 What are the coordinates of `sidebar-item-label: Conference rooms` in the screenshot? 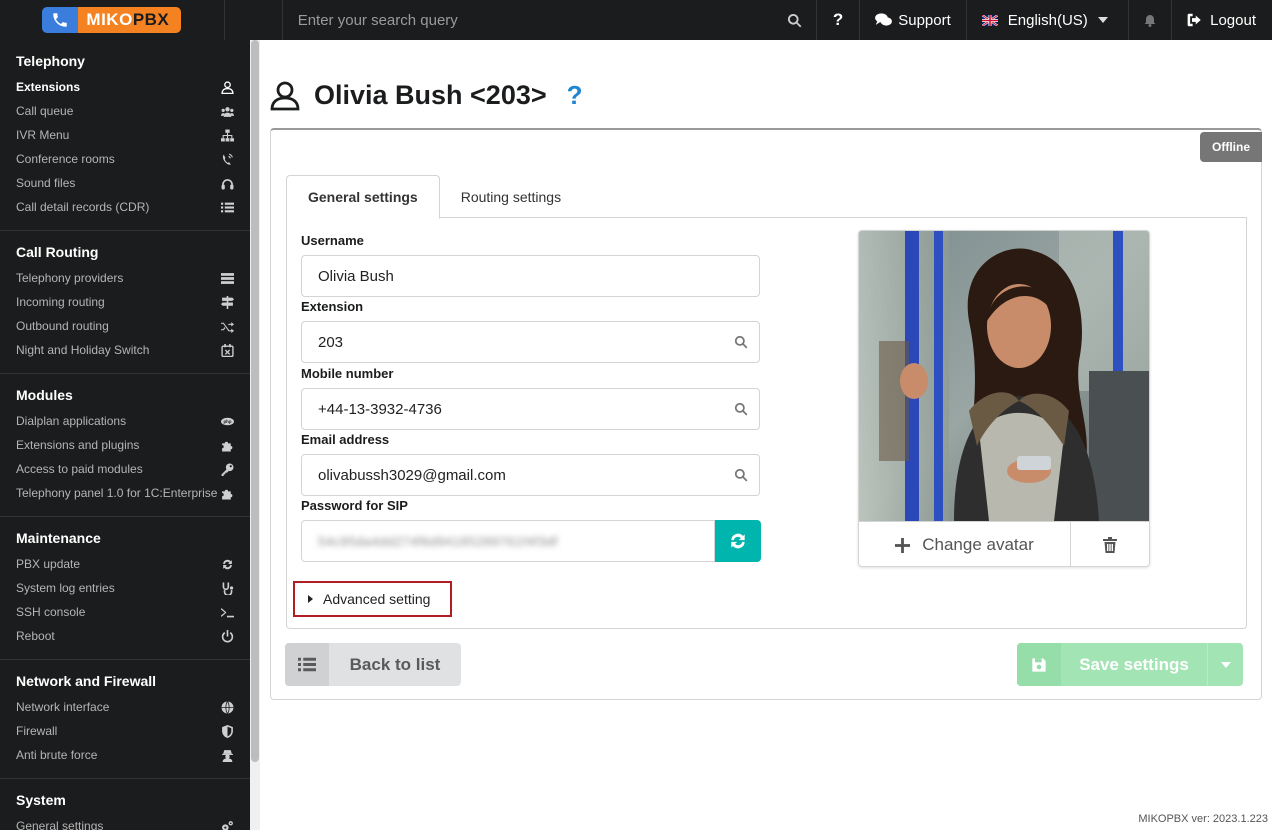 It's located at (65, 159).